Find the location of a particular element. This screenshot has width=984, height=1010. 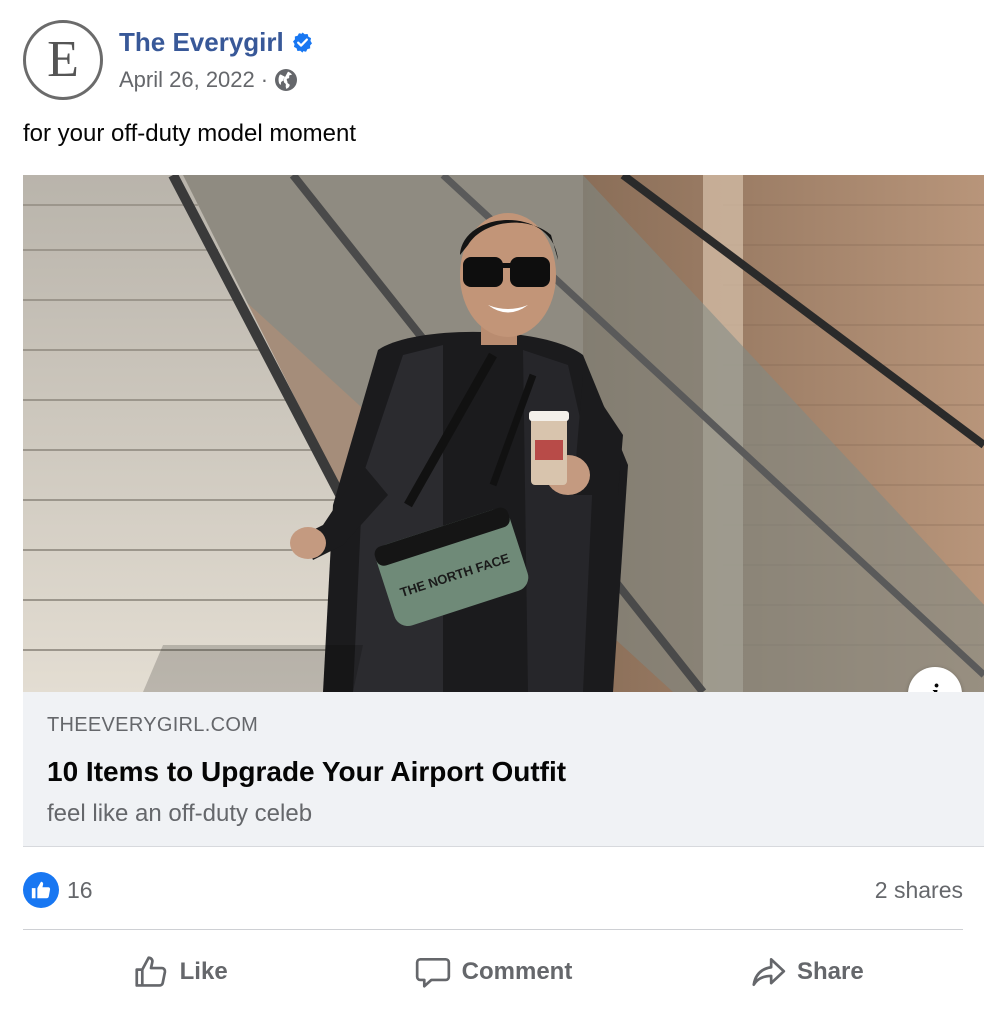

comment-button: Comment is located at coordinates (492, 972).